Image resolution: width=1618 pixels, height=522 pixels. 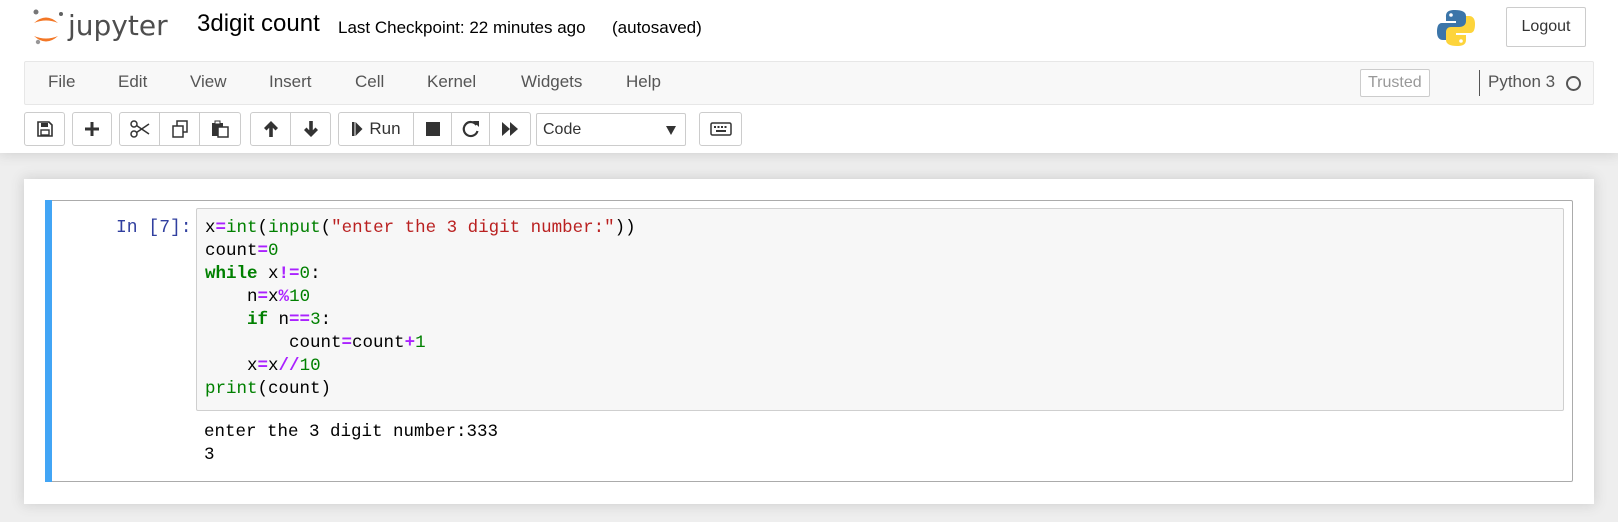 I want to click on code-line: x=x//10, so click(x=420, y=366).